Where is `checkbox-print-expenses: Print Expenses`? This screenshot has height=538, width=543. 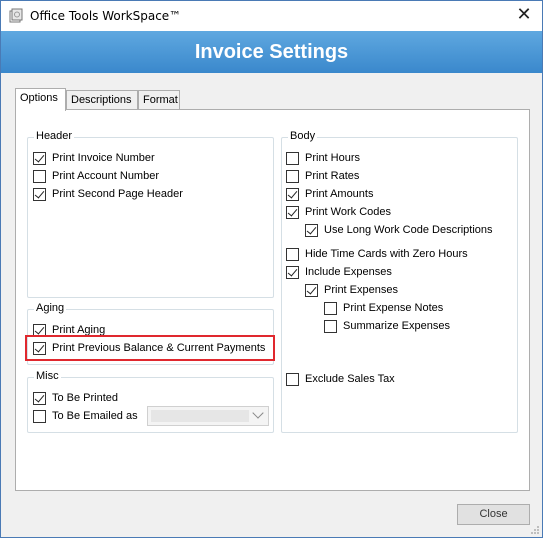
checkbox-print-expenses: Print Expenses is located at coordinates (351, 290).